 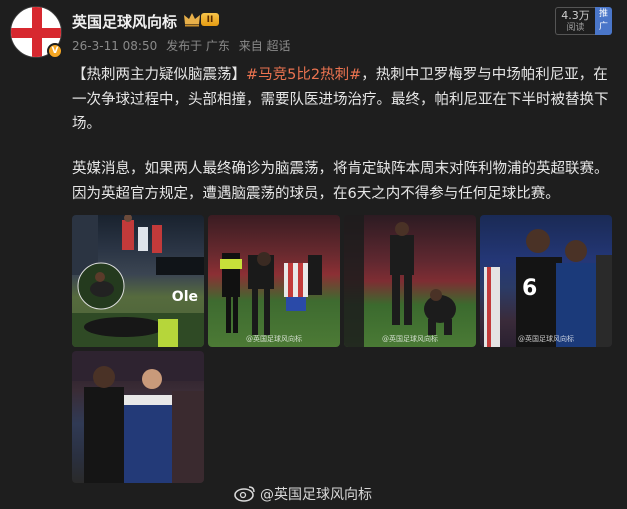 I want to click on svg-text: 6, so click(x=529, y=288).